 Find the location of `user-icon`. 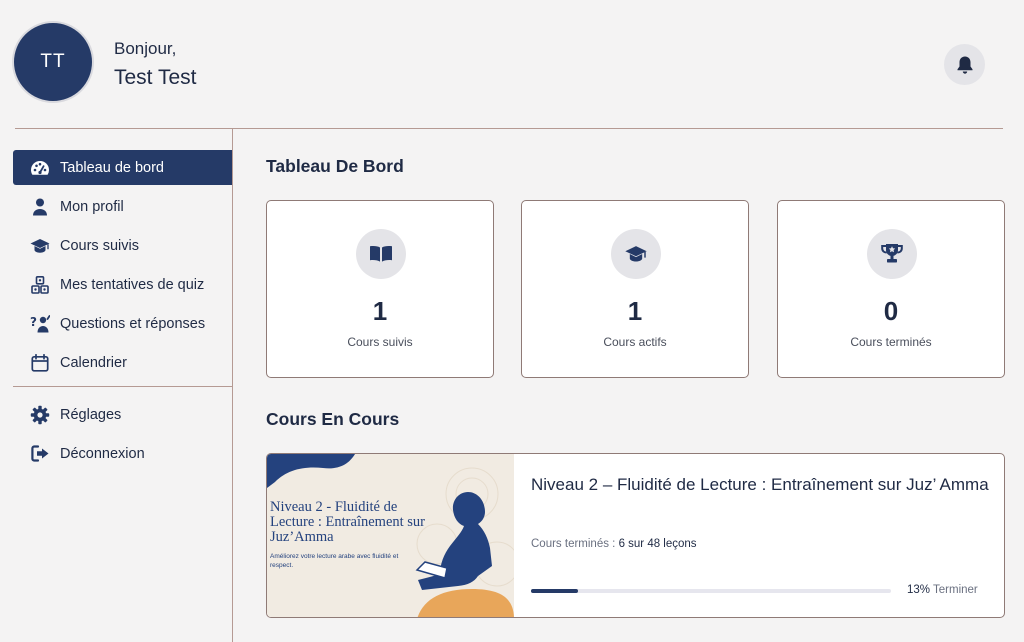

user-icon is located at coordinates (40, 207).